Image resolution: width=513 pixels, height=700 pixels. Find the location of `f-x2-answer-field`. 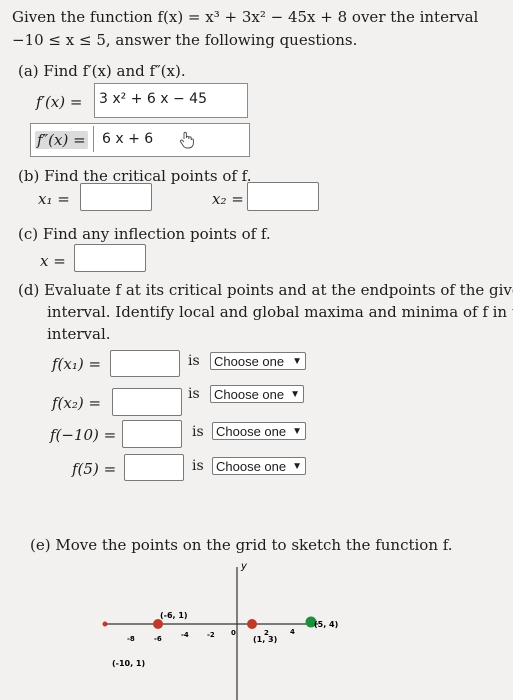

f-x2-answer-field is located at coordinates (147, 402).